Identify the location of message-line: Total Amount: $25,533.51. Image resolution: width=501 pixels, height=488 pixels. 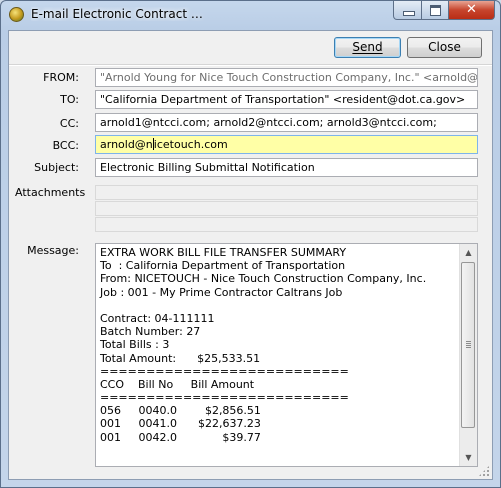
(180, 358).